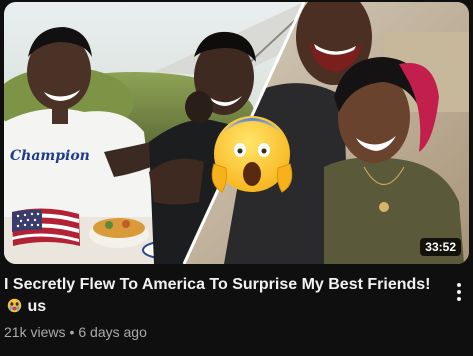 The height and width of the screenshot is (356, 473). What do you see at coordinates (37, 306) in the screenshot?
I see `video-title-suffix: us` at bounding box center [37, 306].